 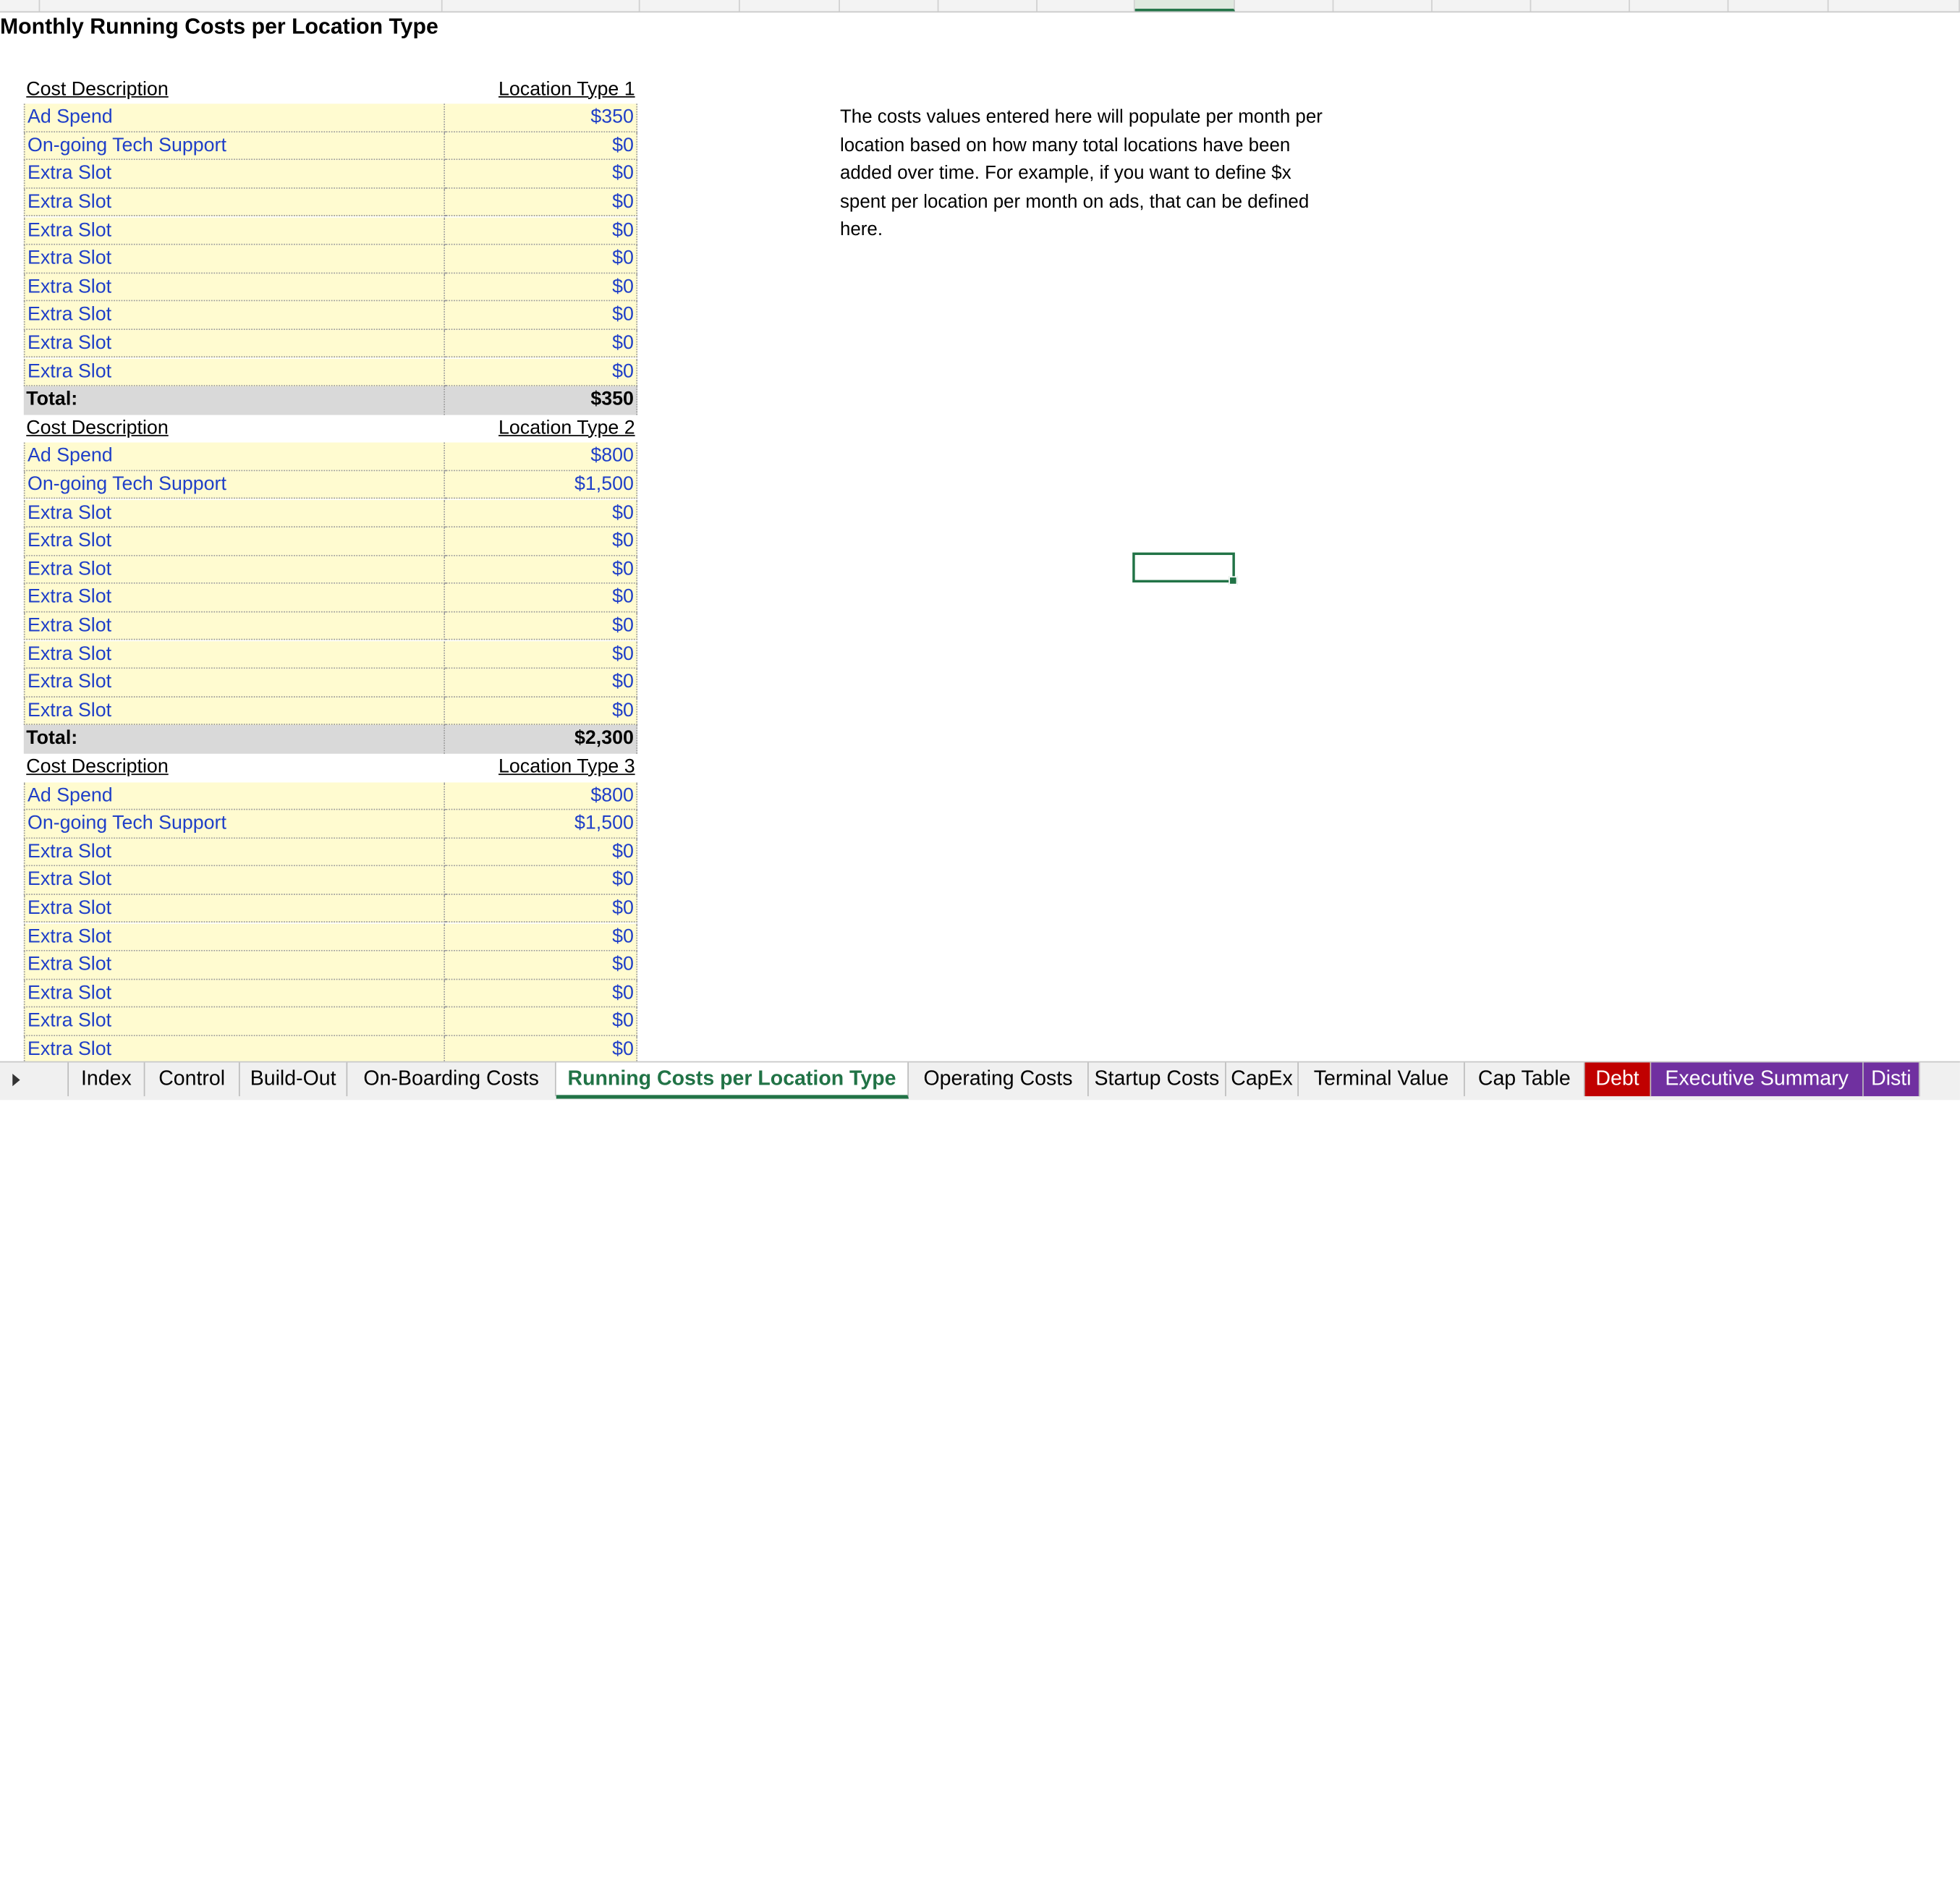 I want to click on section-header-row: Cost Description Location Type 1, so click(x=330, y=90).